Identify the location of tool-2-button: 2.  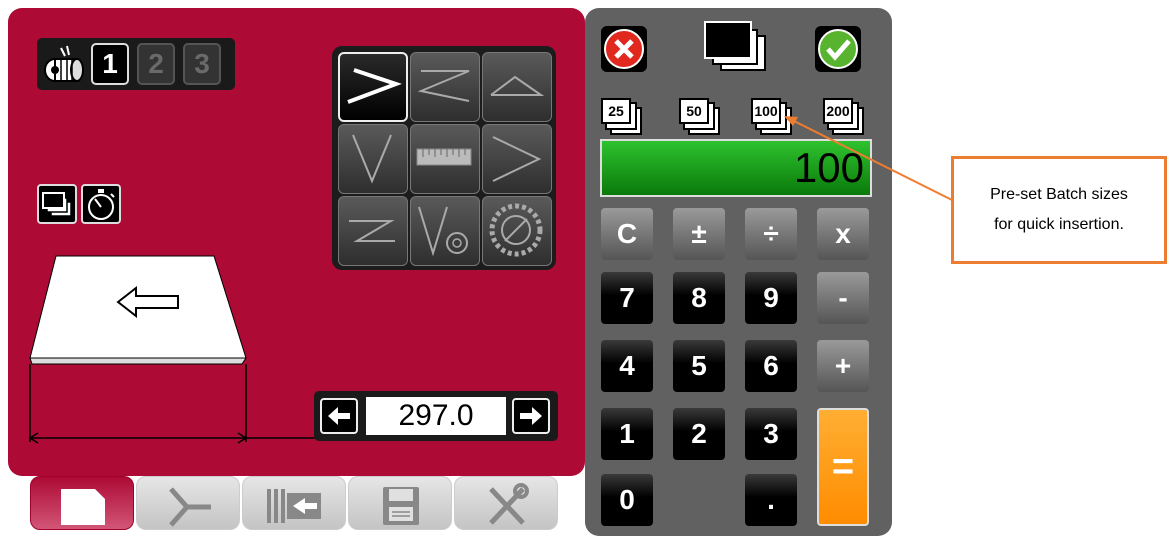
(156, 64).